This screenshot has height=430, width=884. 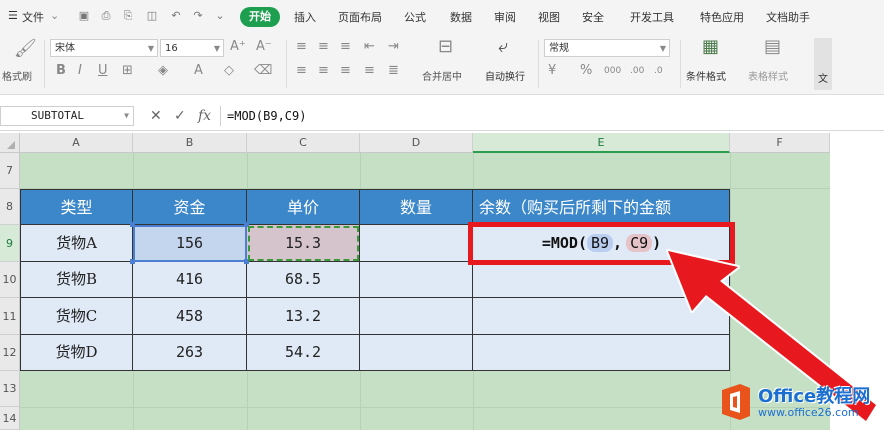 I want to click on more-tools-button: 文, so click(x=823, y=64).